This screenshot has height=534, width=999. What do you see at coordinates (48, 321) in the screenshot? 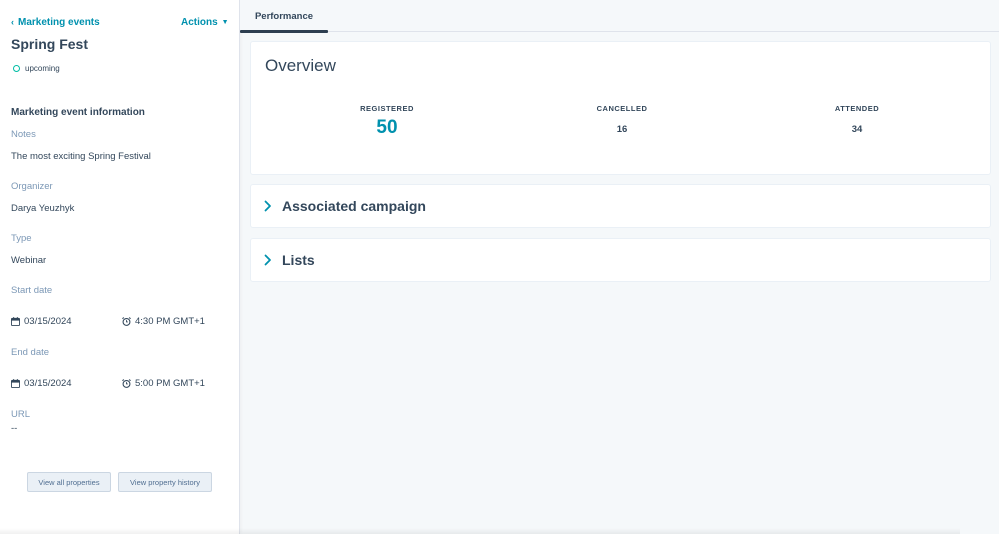
I see `start-date-value: 03/15/2024` at bounding box center [48, 321].